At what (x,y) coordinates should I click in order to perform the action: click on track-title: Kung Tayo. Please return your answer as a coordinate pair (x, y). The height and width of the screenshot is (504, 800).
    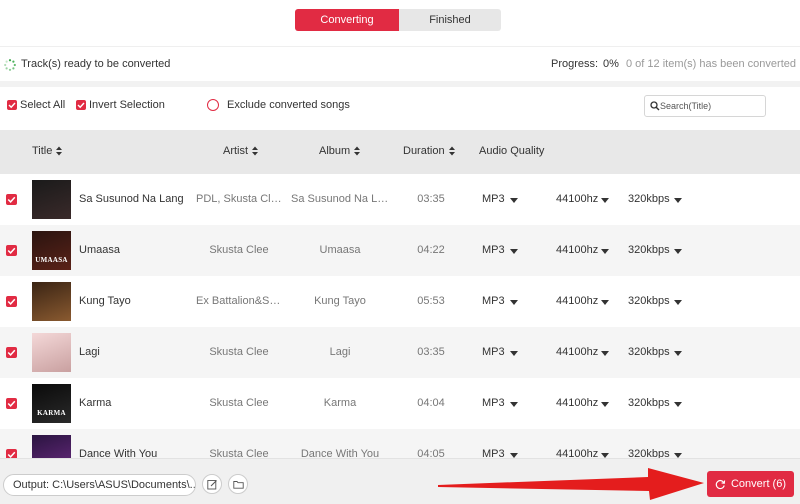
    Looking at the image, I should click on (105, 301).